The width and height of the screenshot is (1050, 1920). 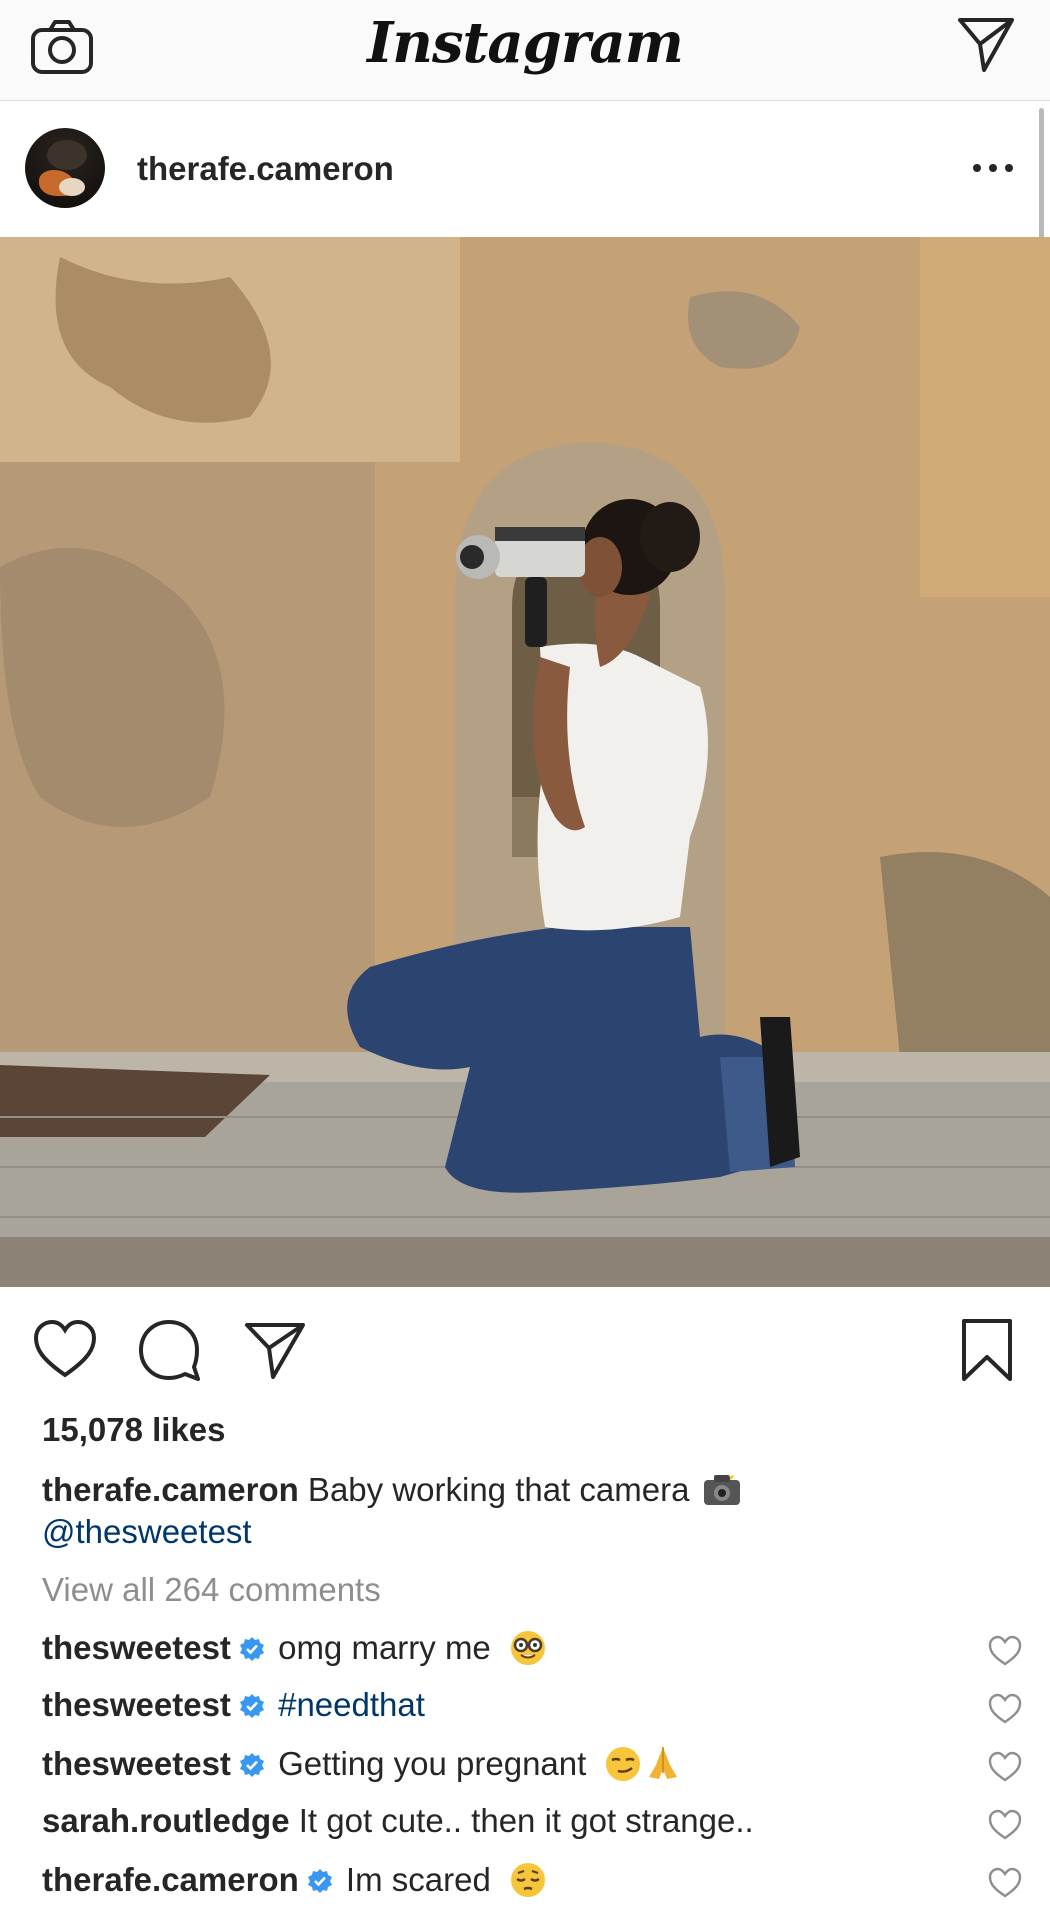 I want to click on comment-text: Getting you pregnant, so click(x=427, y=1763).